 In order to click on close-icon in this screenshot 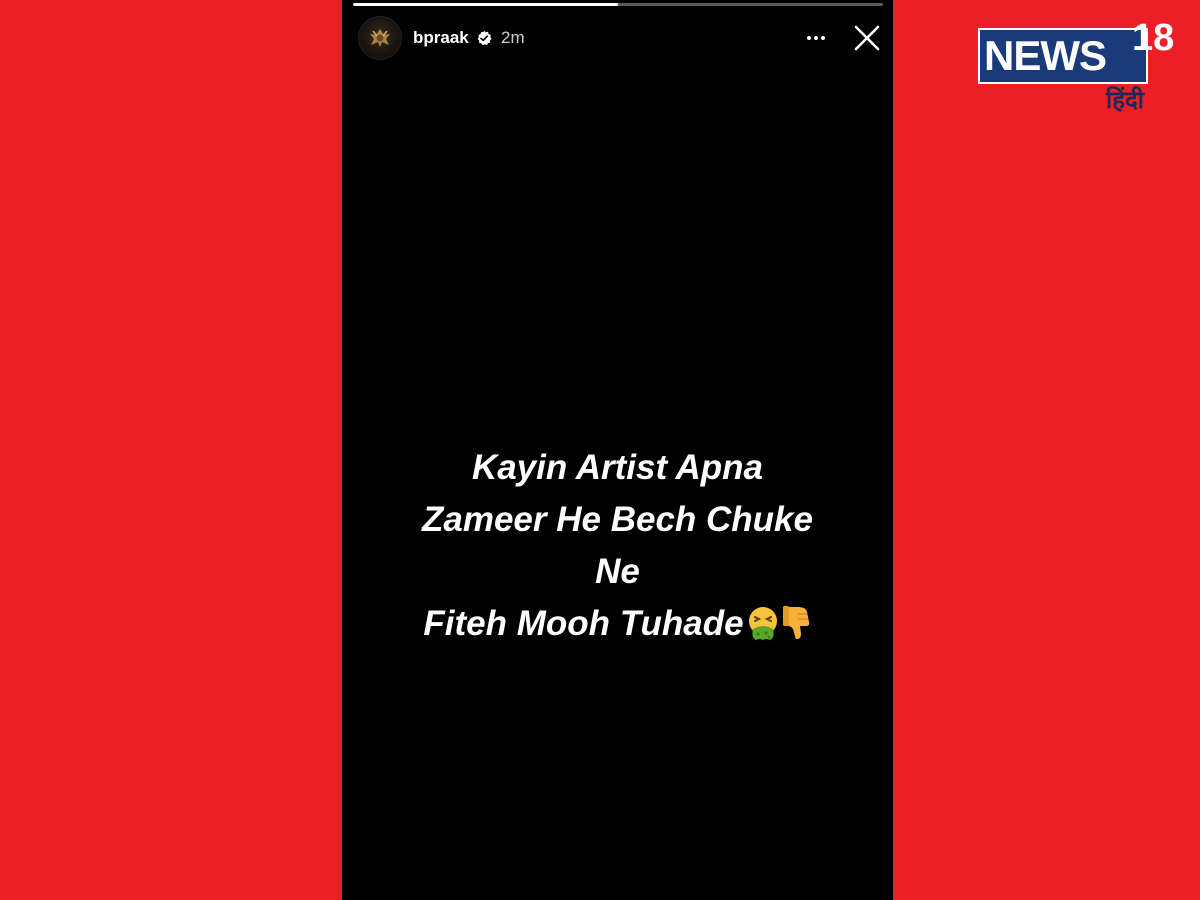, I will do `click(867, 38)`.